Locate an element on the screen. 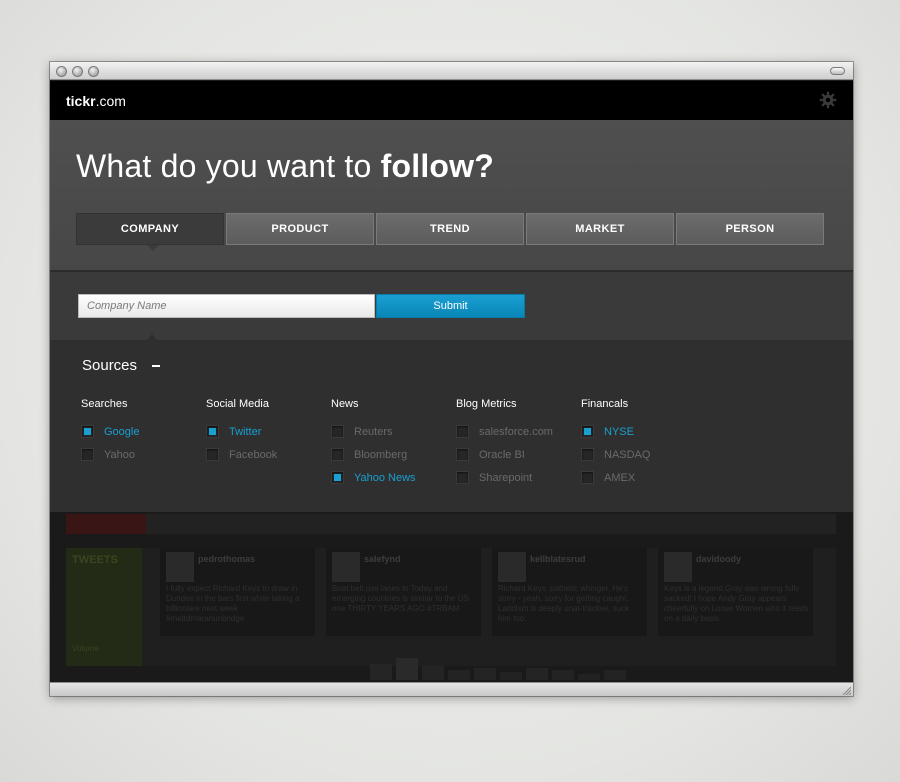  tweets-footer: Volume is located at coordinates (85, 648).